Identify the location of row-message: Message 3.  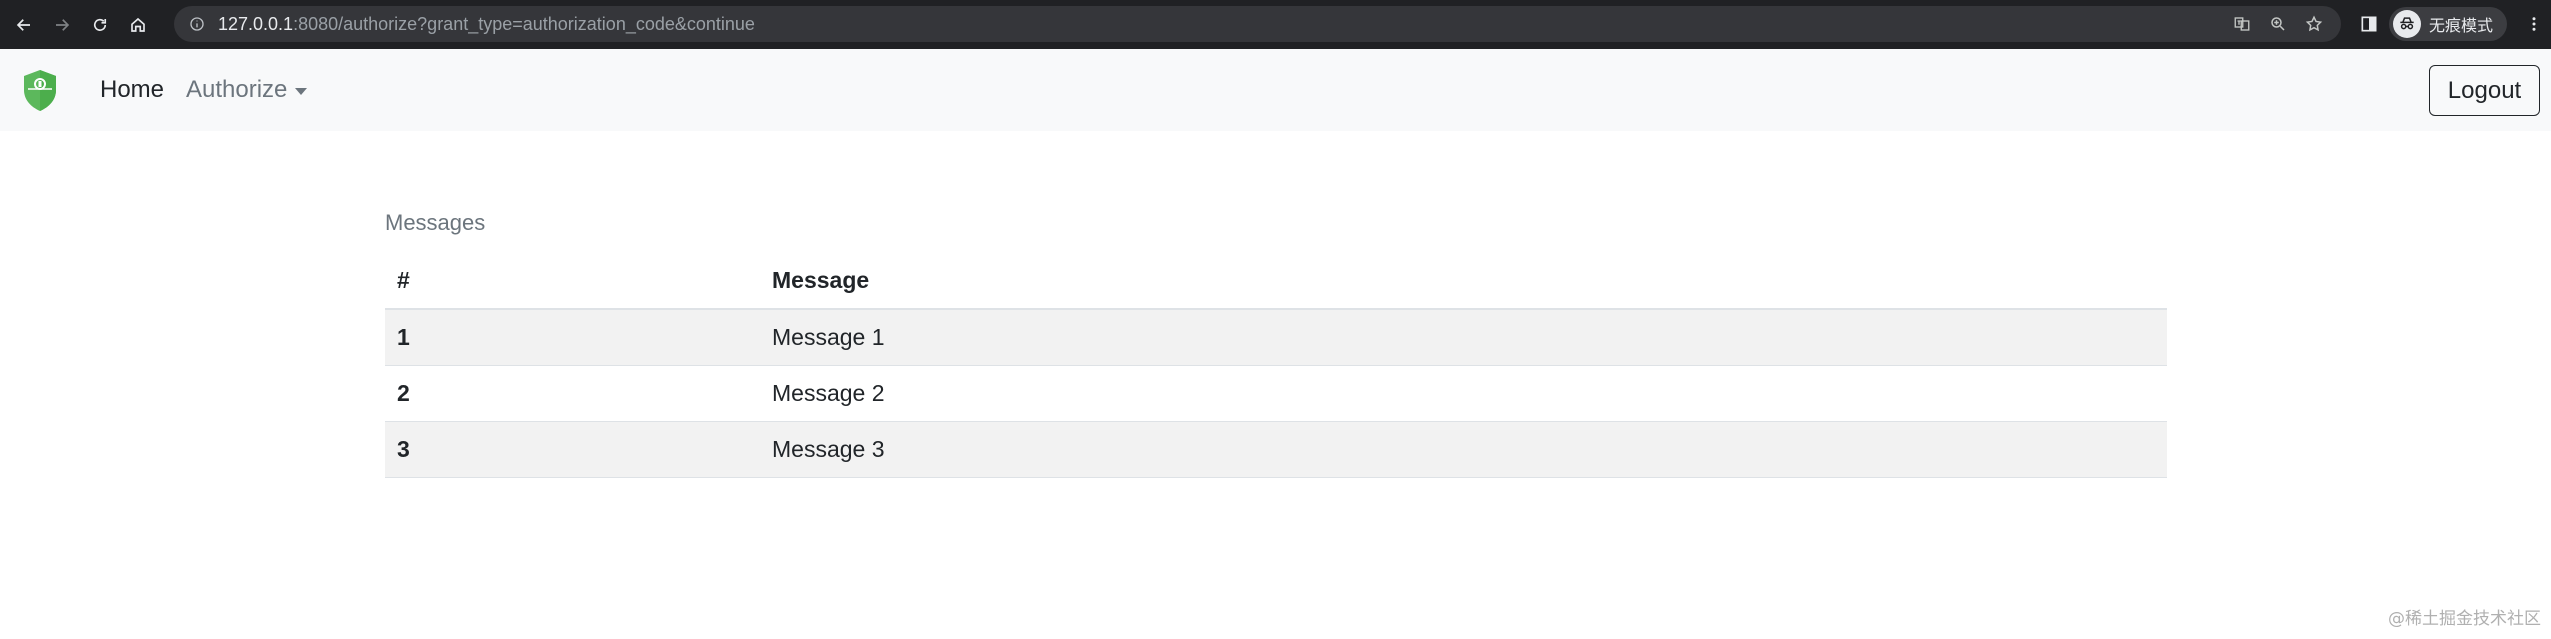
(1463, 449).